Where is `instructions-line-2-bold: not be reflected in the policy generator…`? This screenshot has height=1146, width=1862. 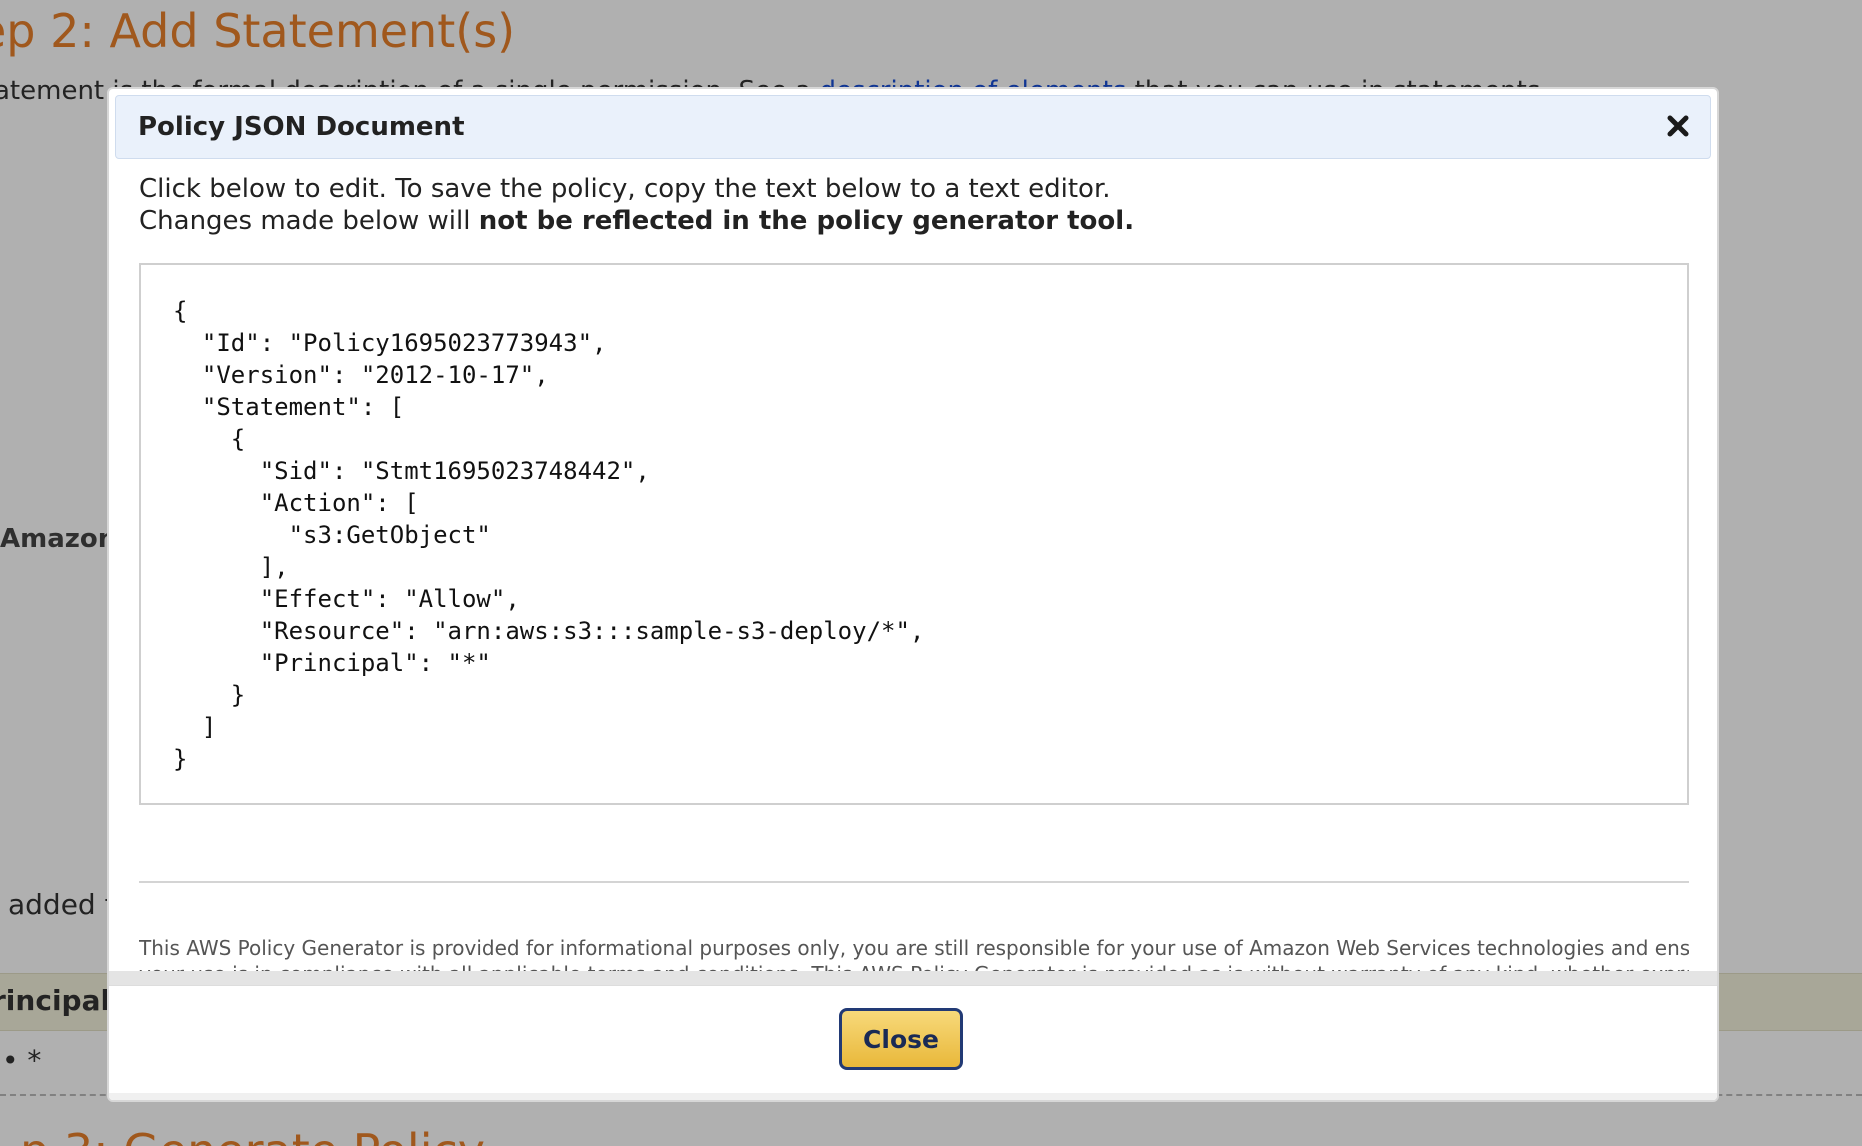
instructions-line-2-bold: not be reflected in the policy generator… is located at coordinates (806, 221).